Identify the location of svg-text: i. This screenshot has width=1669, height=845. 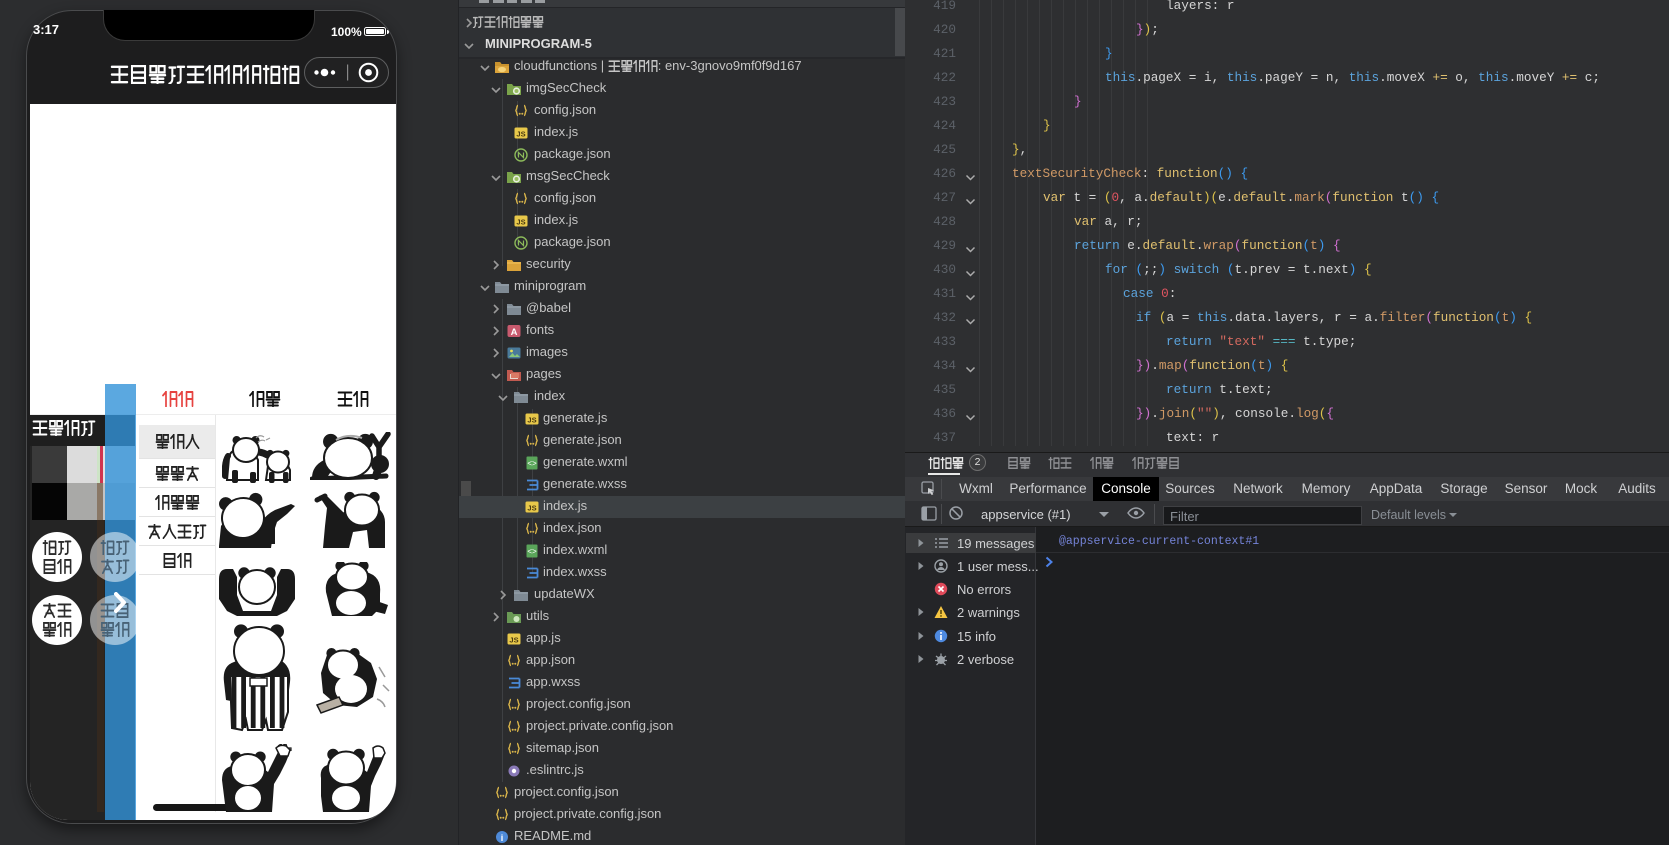
(502, 838).